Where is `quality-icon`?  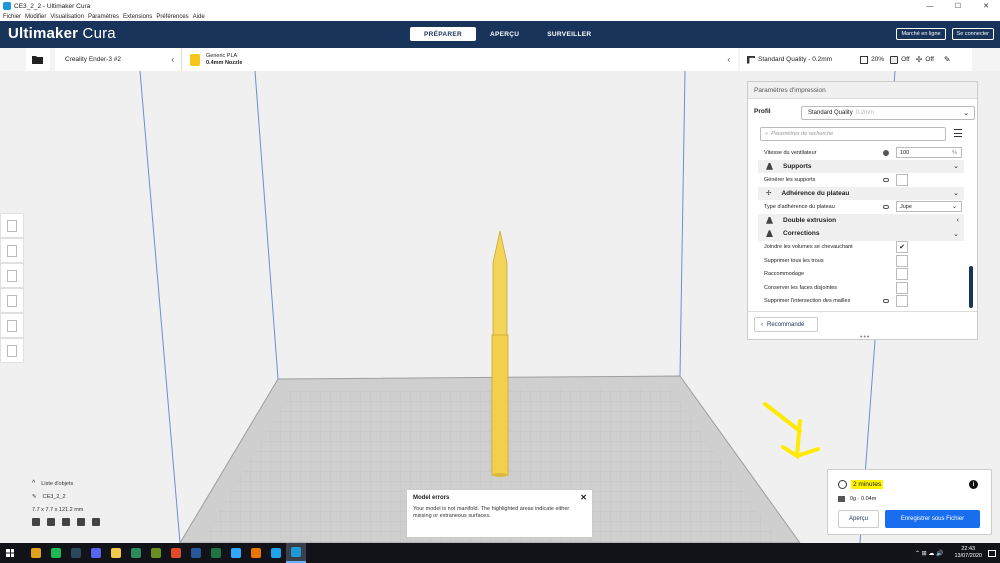 quality-icon is located at coordinates (751, 59).